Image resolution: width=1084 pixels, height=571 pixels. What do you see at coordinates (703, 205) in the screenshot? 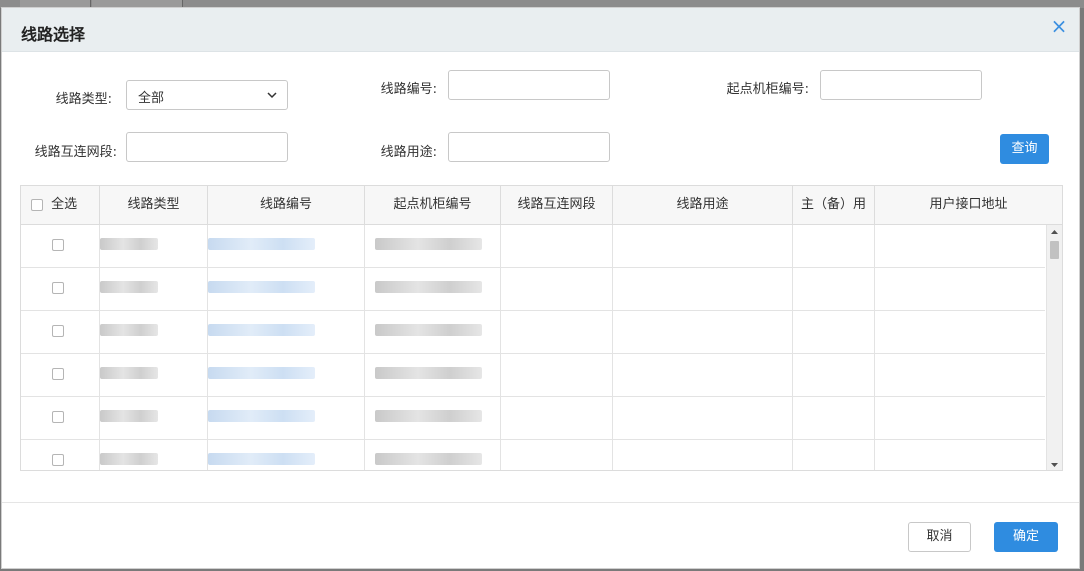
I see `col-usage: 线路用途` at bounding box center [703, 205].